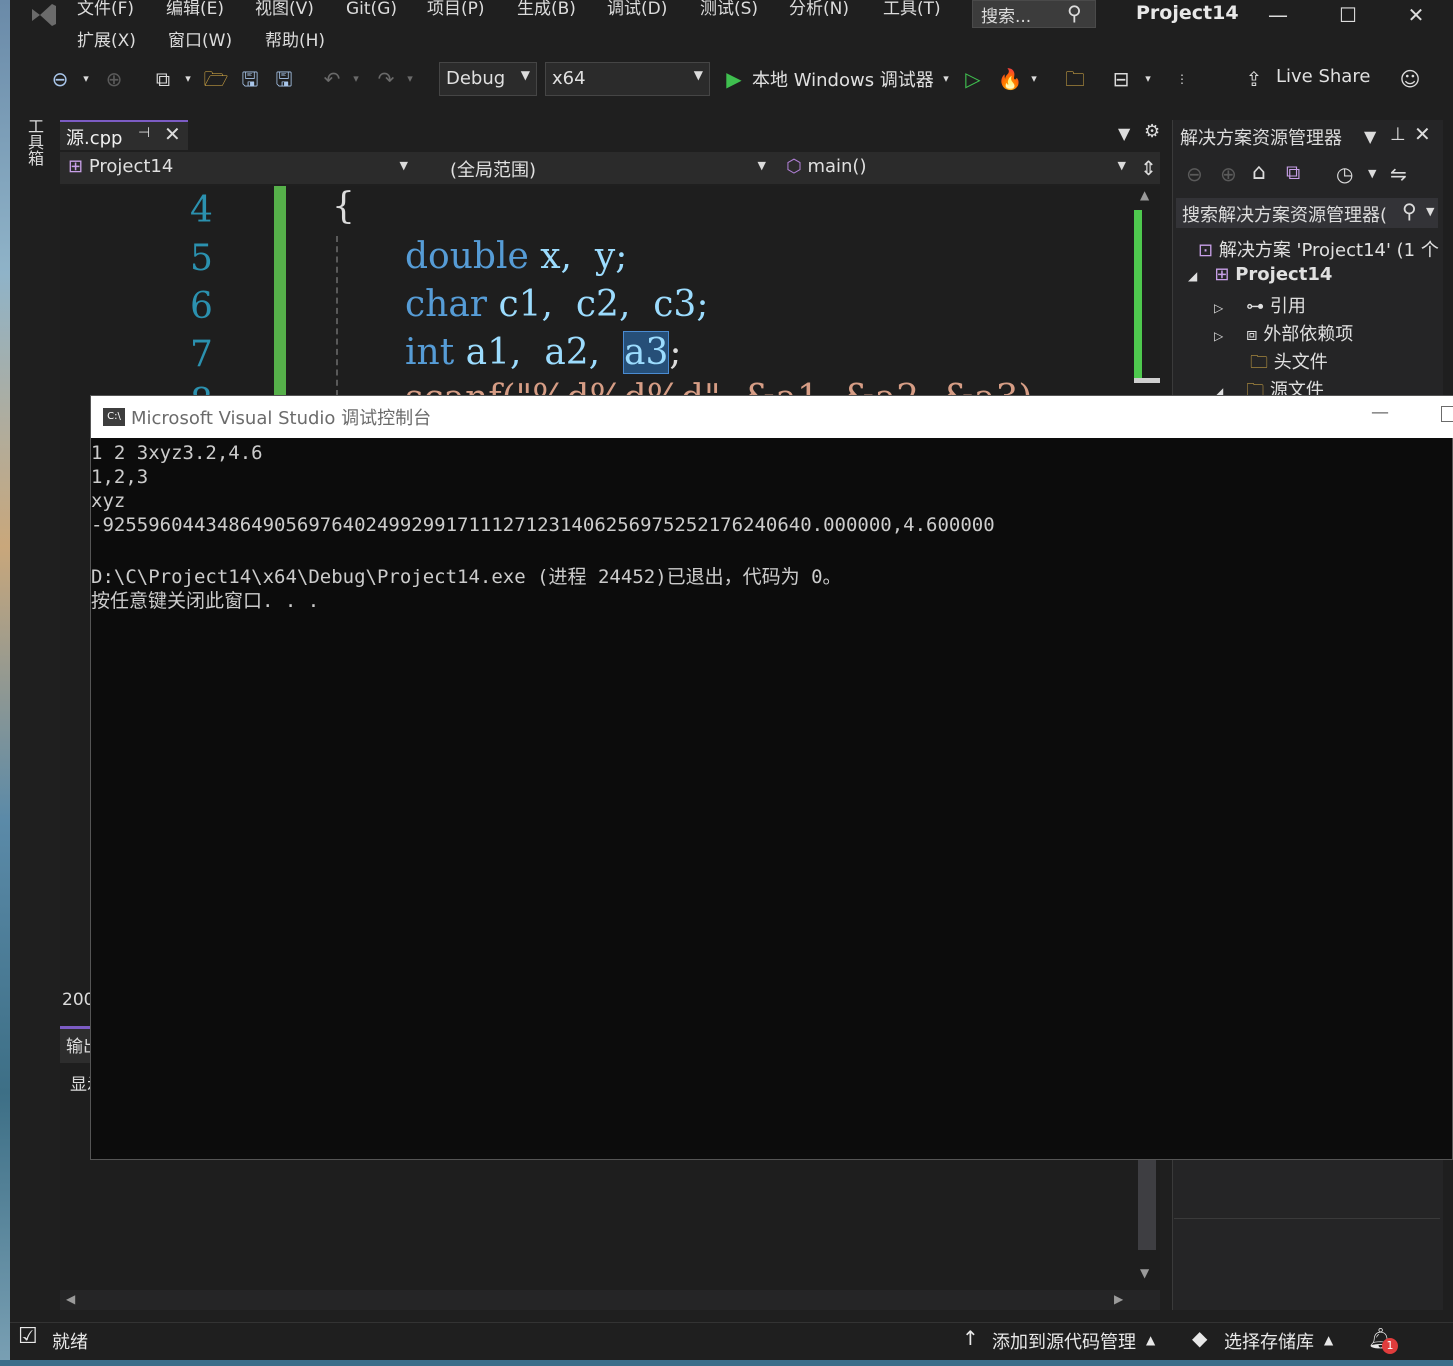  I want to click on menu-git: Git(G), so click(371, 12).